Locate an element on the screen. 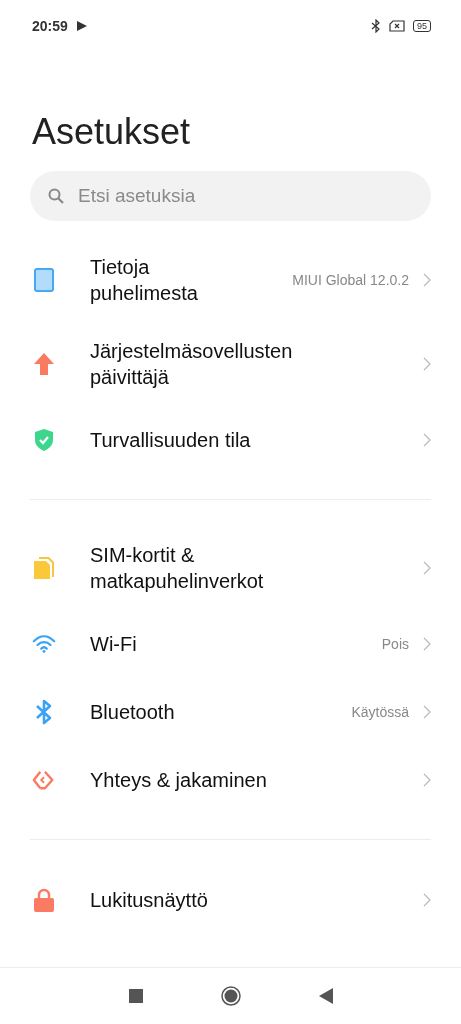  up-arrow-icon is located at coordinates (44, 364).